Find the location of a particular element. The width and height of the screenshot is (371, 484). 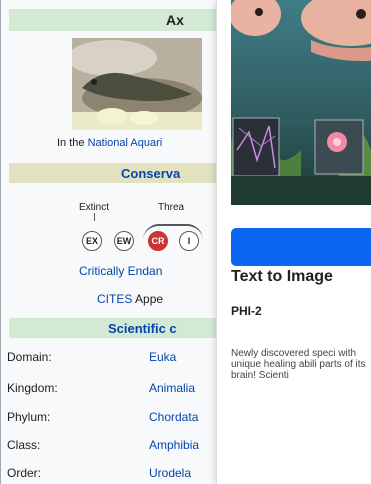

taxonomy-value-link: Amphibia is located at coordinates (174, 445).